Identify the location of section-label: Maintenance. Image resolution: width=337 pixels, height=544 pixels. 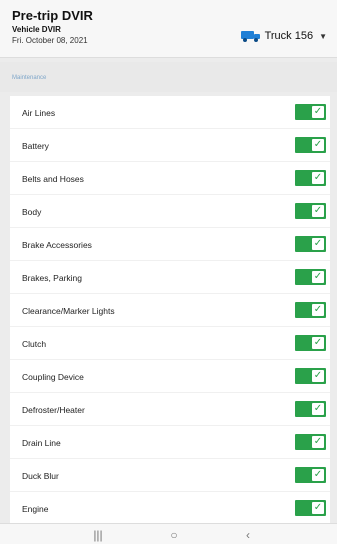
(29, 78).